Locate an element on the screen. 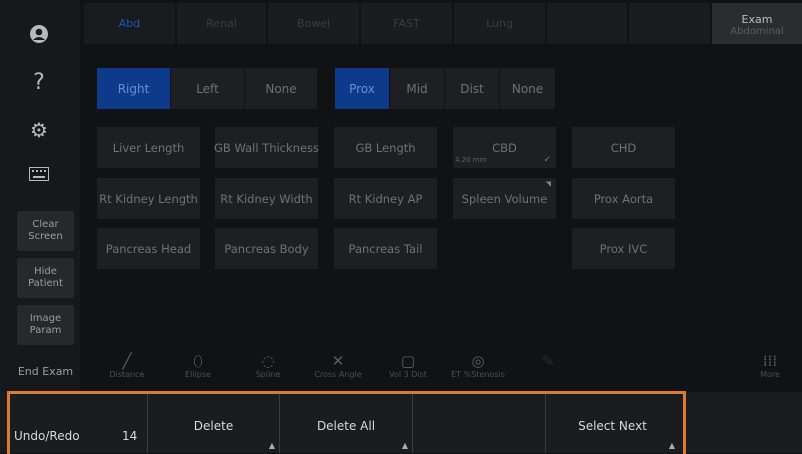 Image resolution: width=802 pixels, height=454 pixels. keyboard-icon is located at coordinates (39, 175).